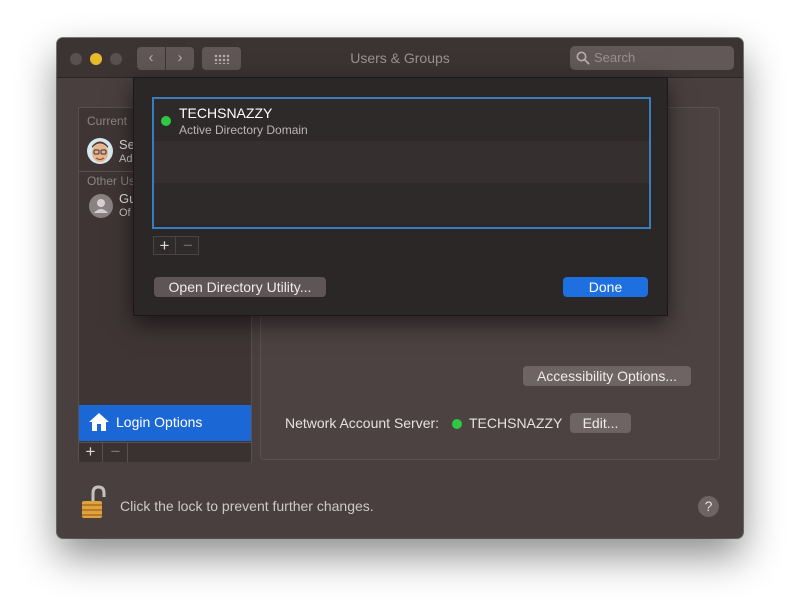 This screenshot has width=800, height=613. I want to click on search-icon, so click(583, 58).